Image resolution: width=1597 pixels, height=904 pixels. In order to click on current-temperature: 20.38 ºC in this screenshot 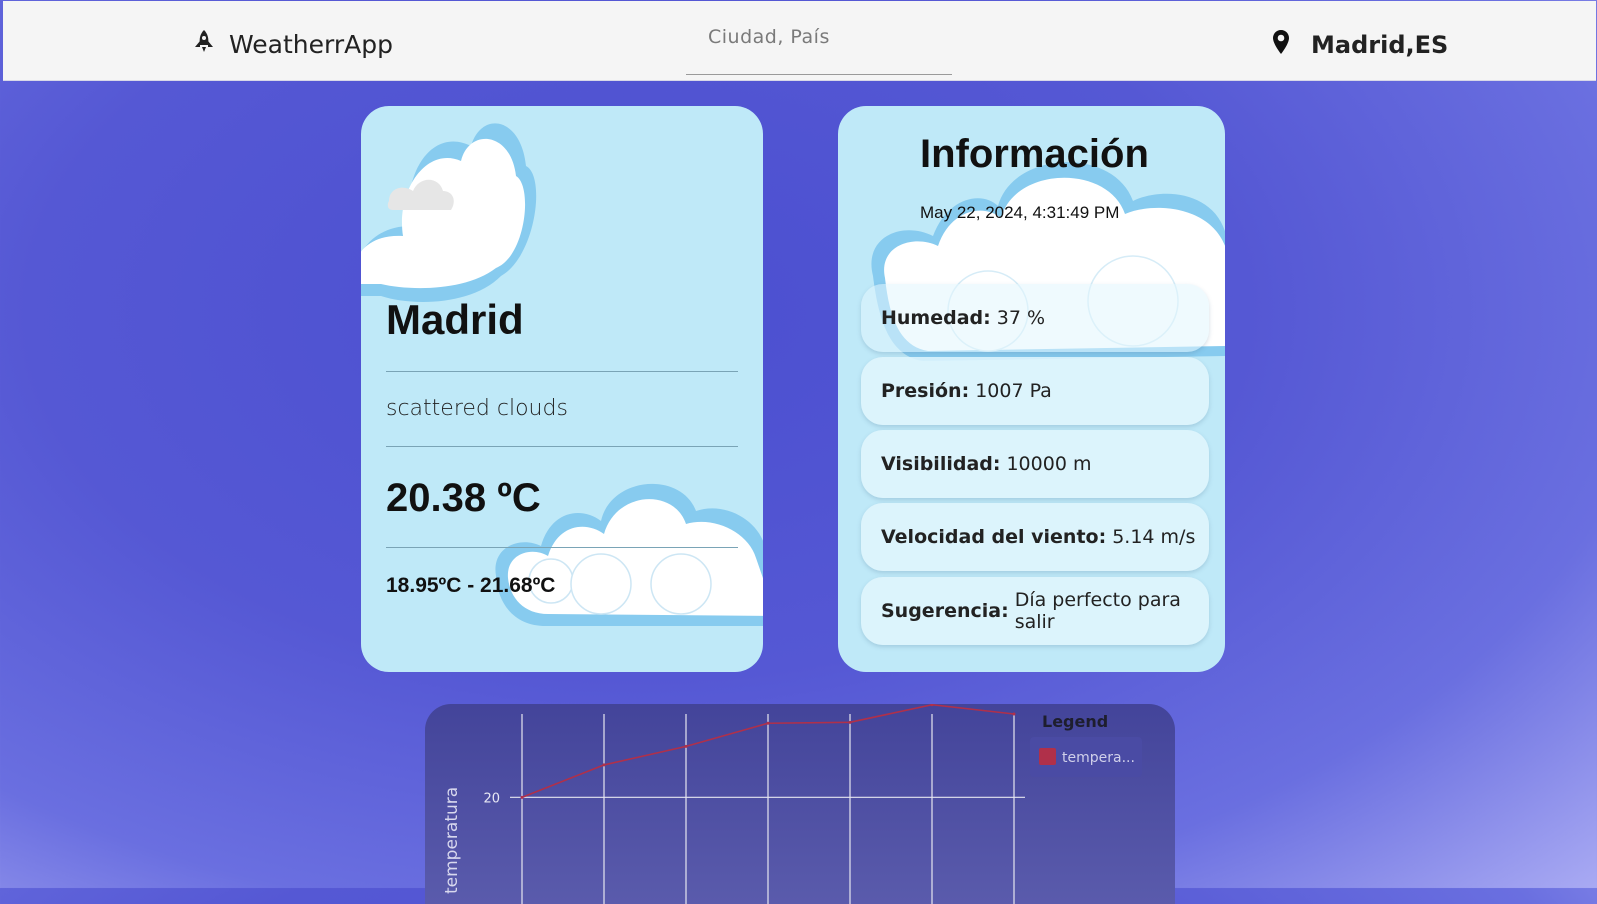, I will do `click(463, 498)`.